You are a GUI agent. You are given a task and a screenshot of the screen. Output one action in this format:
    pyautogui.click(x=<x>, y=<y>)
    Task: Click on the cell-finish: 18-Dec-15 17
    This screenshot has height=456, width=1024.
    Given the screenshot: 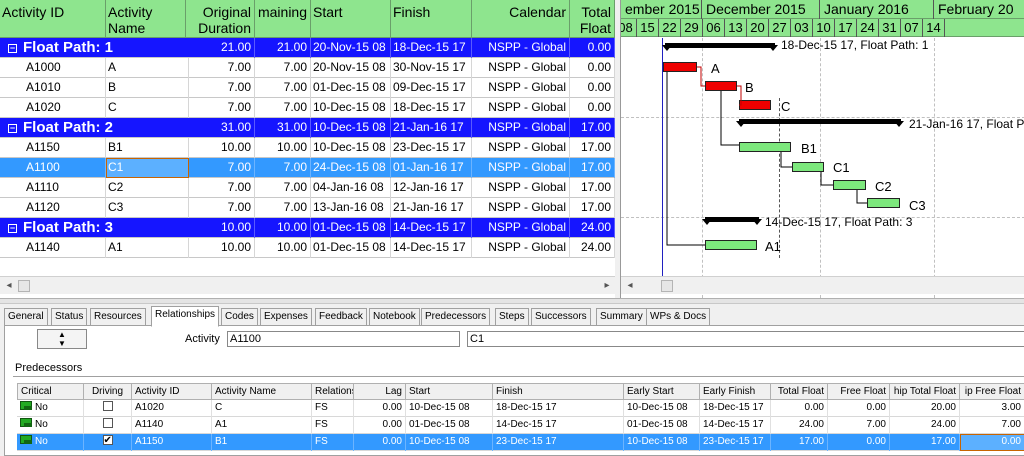 What is the action you would take?
    pyautogui.click(x=558, y=408)
    